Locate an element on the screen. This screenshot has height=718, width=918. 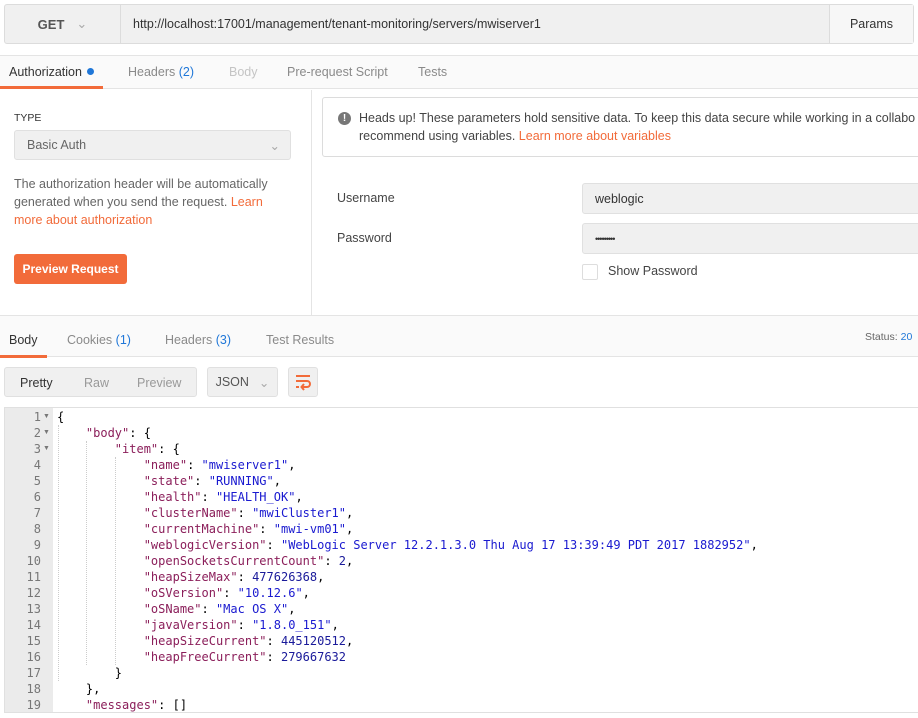
token-string: "mwiCluster1" is located at coordinates (299, 513).